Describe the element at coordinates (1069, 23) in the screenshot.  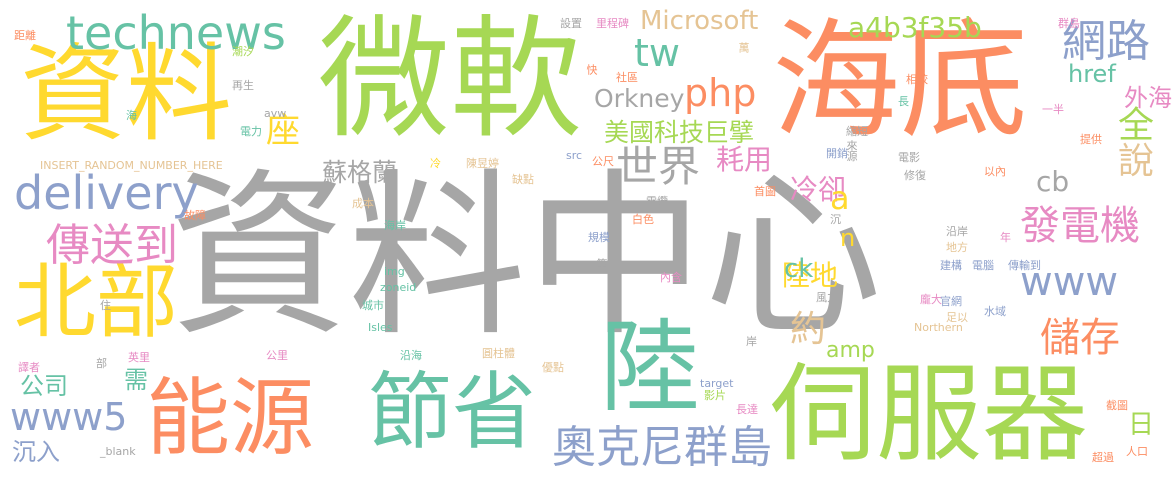
I see `word-islands: 群島` at that location.